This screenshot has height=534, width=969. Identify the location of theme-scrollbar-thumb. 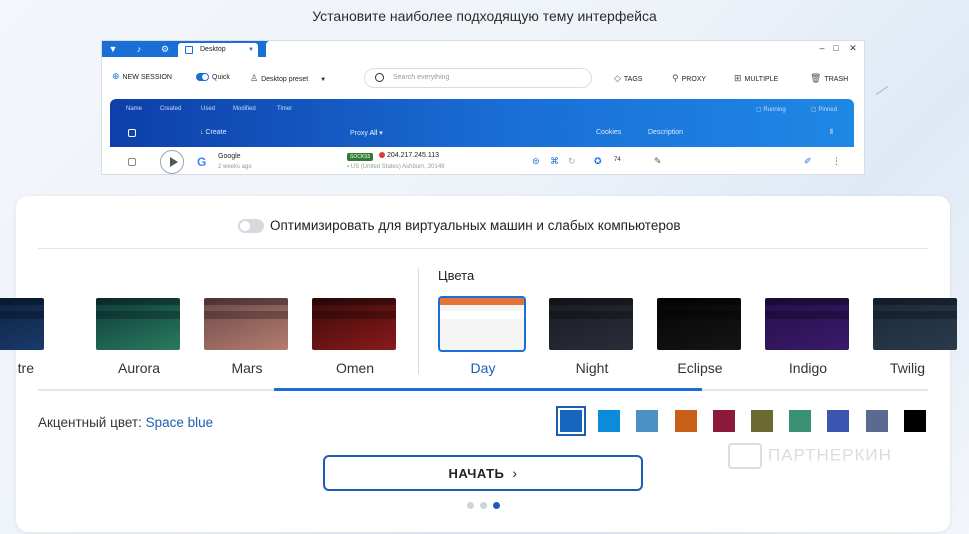
(488, 389).